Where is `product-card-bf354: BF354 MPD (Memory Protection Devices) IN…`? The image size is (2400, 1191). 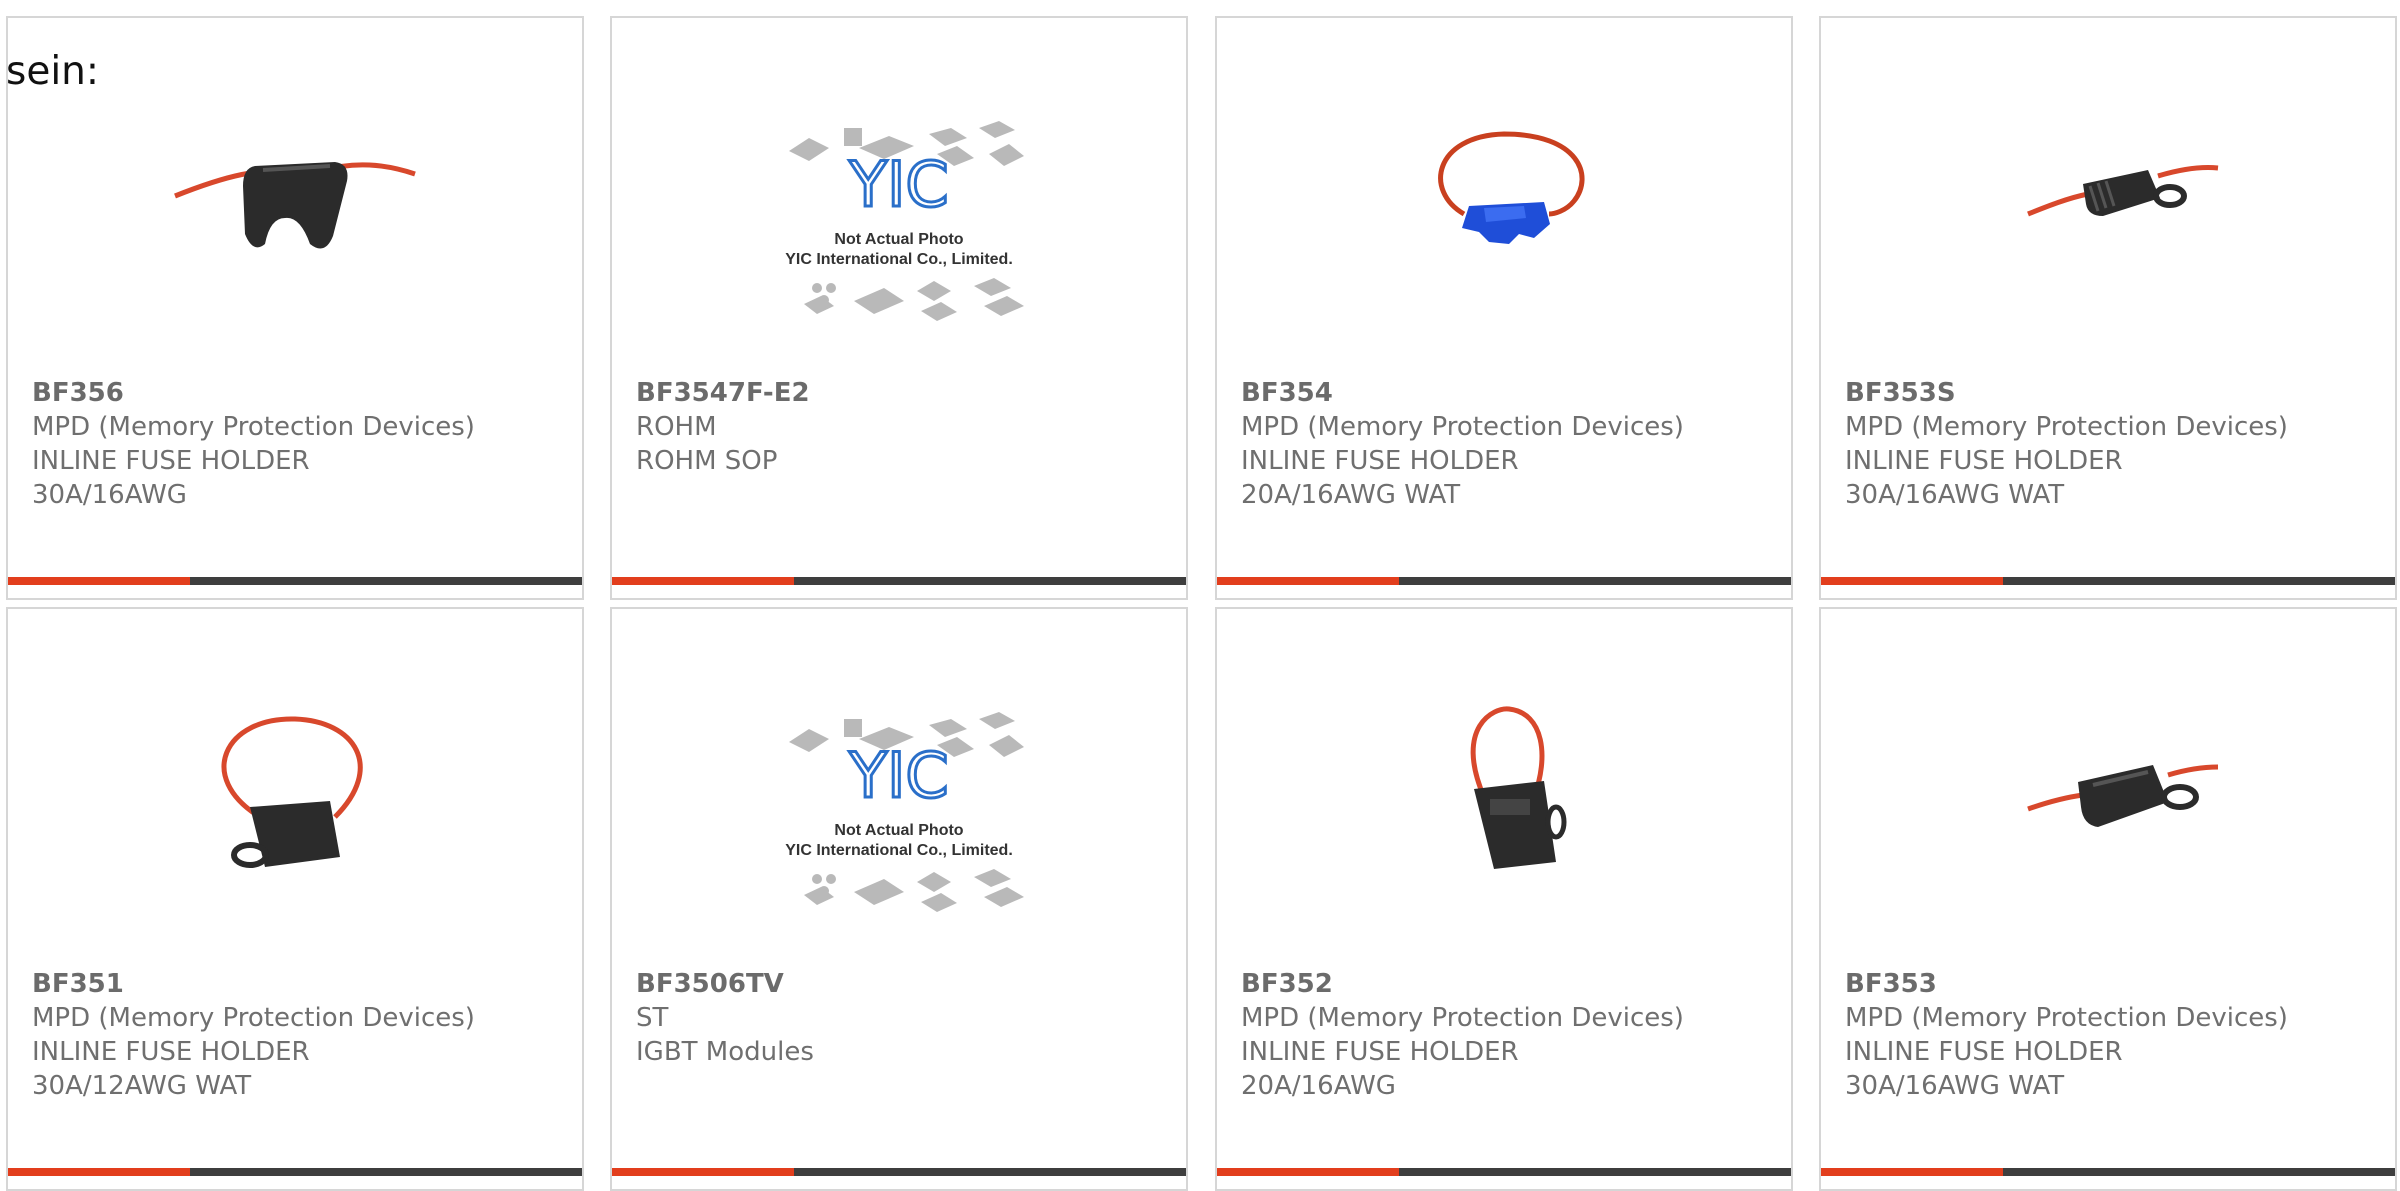
product-card-bf354: BF354 MPD (Memory Protection Devices) IN… is located at coordinates (1504, 308).